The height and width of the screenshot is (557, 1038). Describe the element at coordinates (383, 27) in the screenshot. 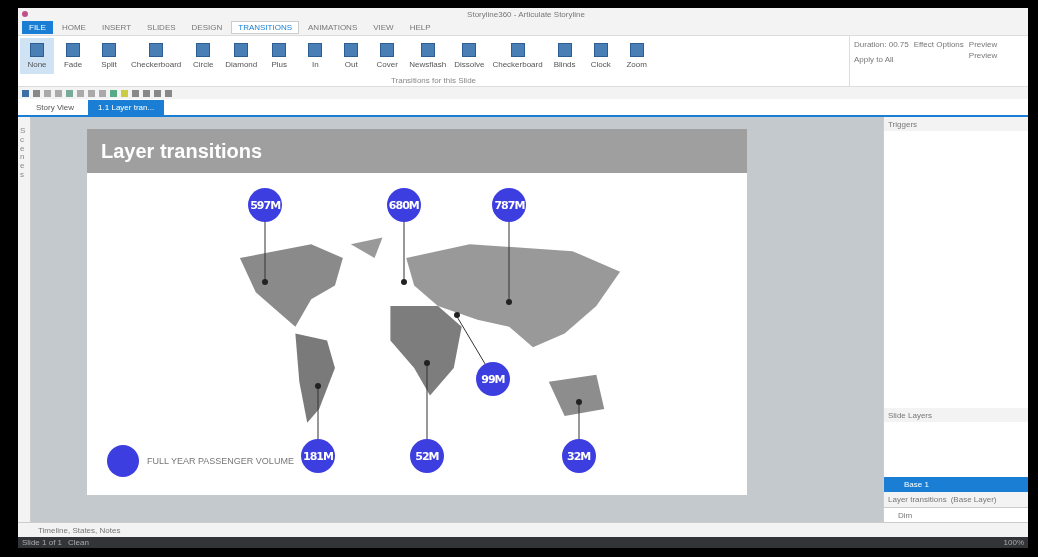

I see `ribbon-tab: VIEW` at that location.